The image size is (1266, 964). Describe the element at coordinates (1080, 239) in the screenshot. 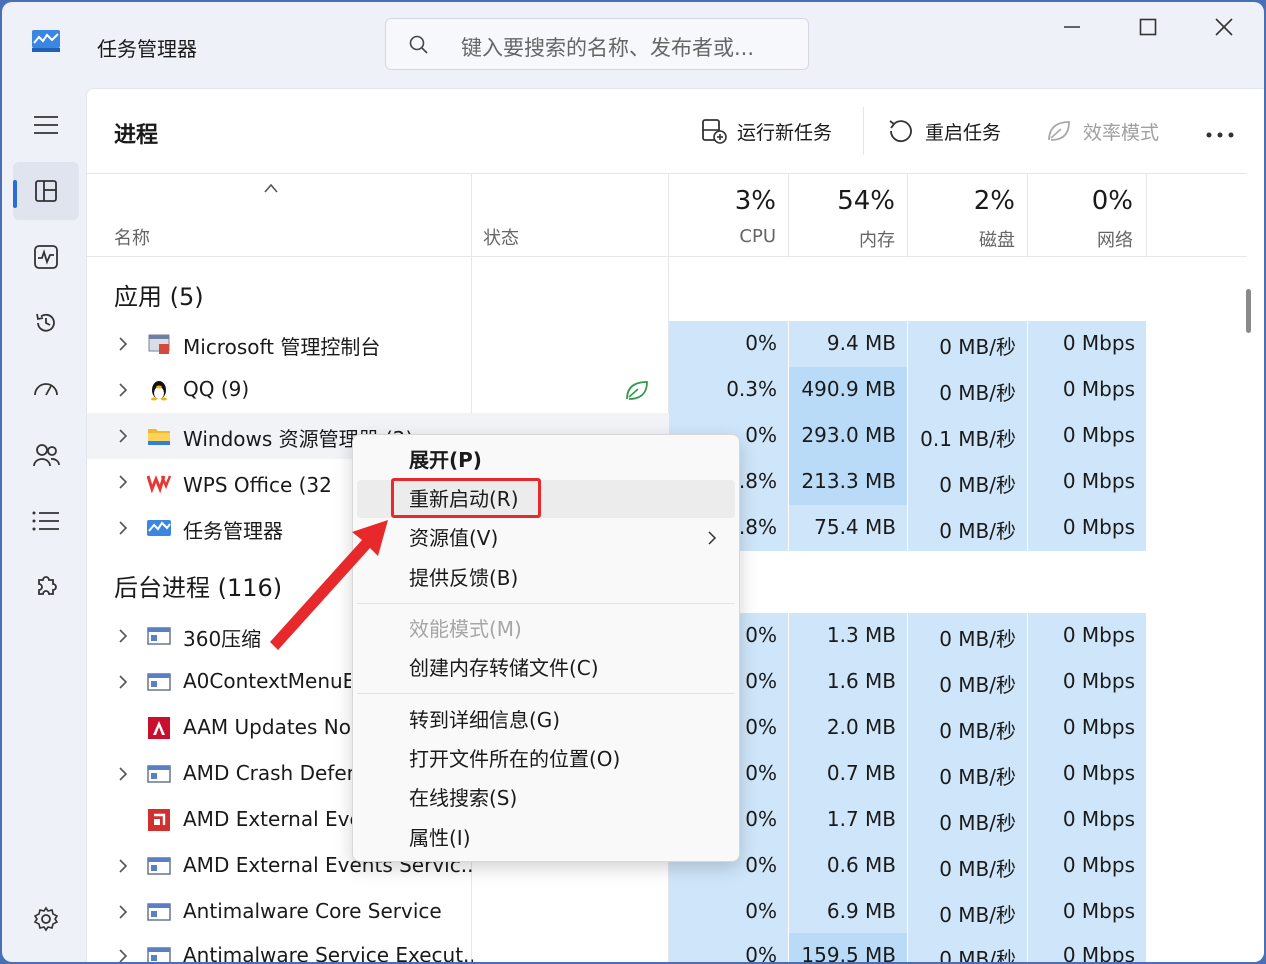

I see `column-network: 网络` at that location.